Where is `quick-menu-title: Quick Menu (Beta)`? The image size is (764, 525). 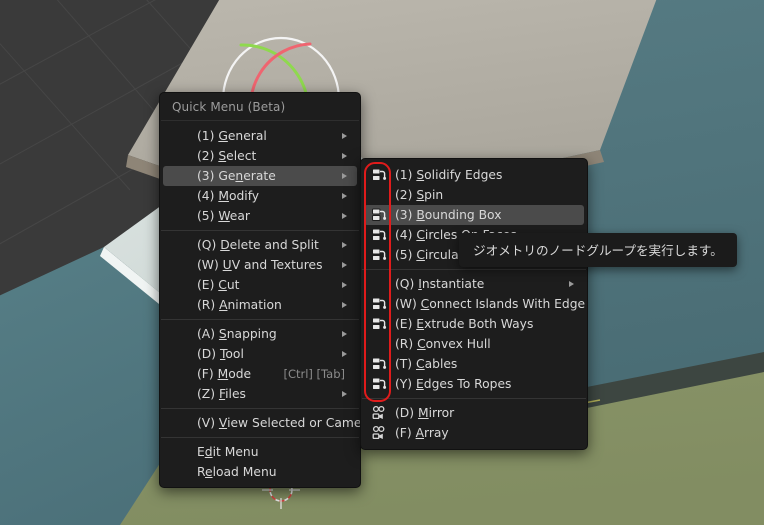 quick-menu-title: Quick Menu (Beta) is located at coordinates (229, 107).